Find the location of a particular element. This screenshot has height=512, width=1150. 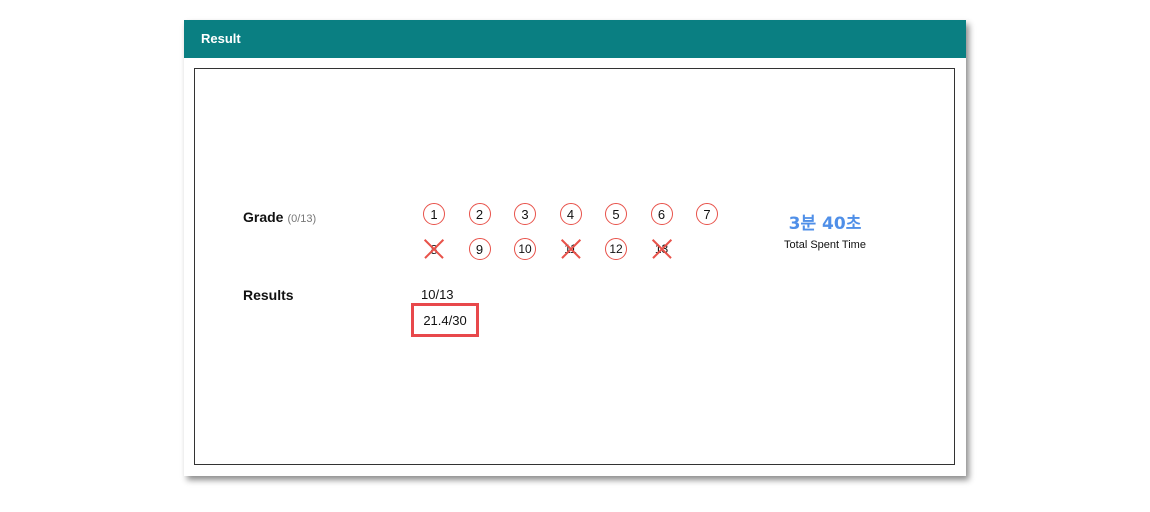

question-4-correct: 4 is located at coordinates (570, 214).